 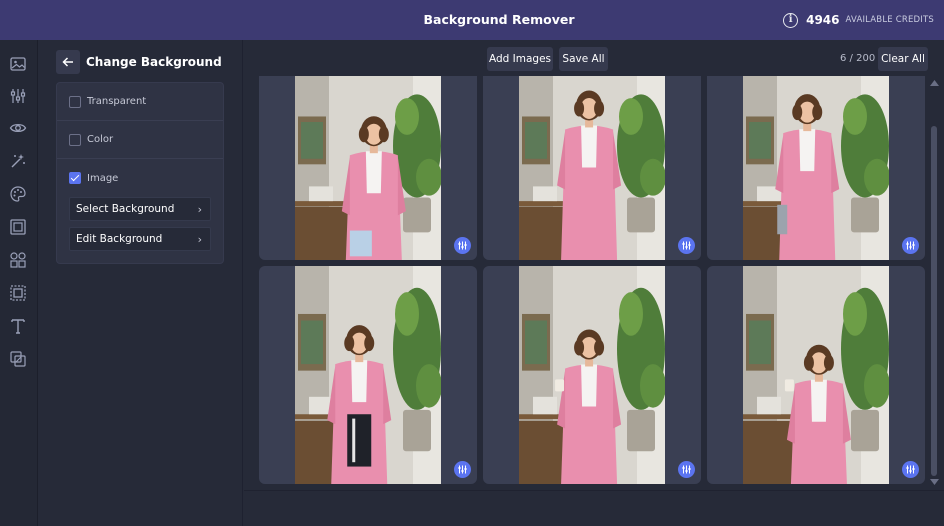 I want to click on panel-title: Change Background, so click(x=154, y=62).